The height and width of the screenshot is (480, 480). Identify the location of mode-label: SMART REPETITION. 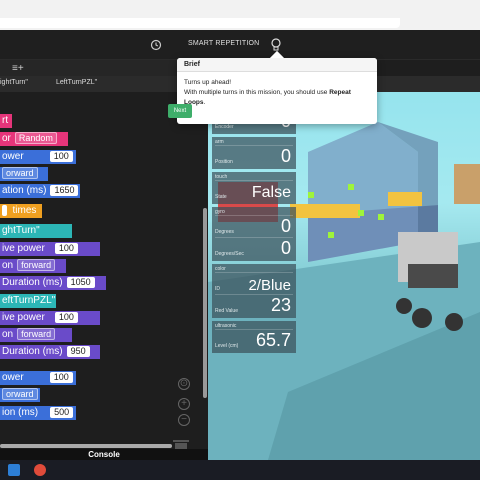
(223, 43).